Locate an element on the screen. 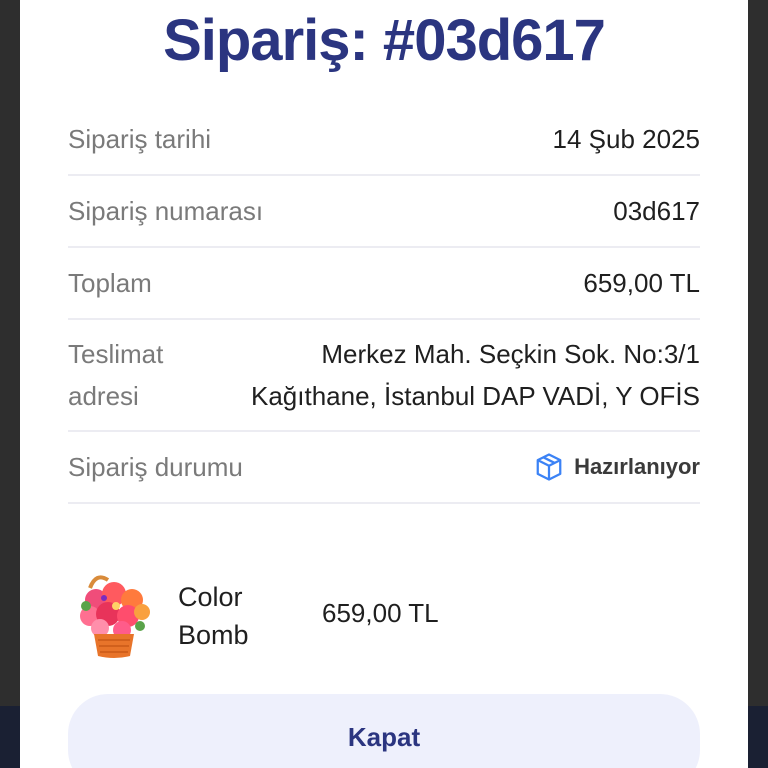 This screenshot has width=768, height=768. flower-basket-image is located at coordinates (115, 616).